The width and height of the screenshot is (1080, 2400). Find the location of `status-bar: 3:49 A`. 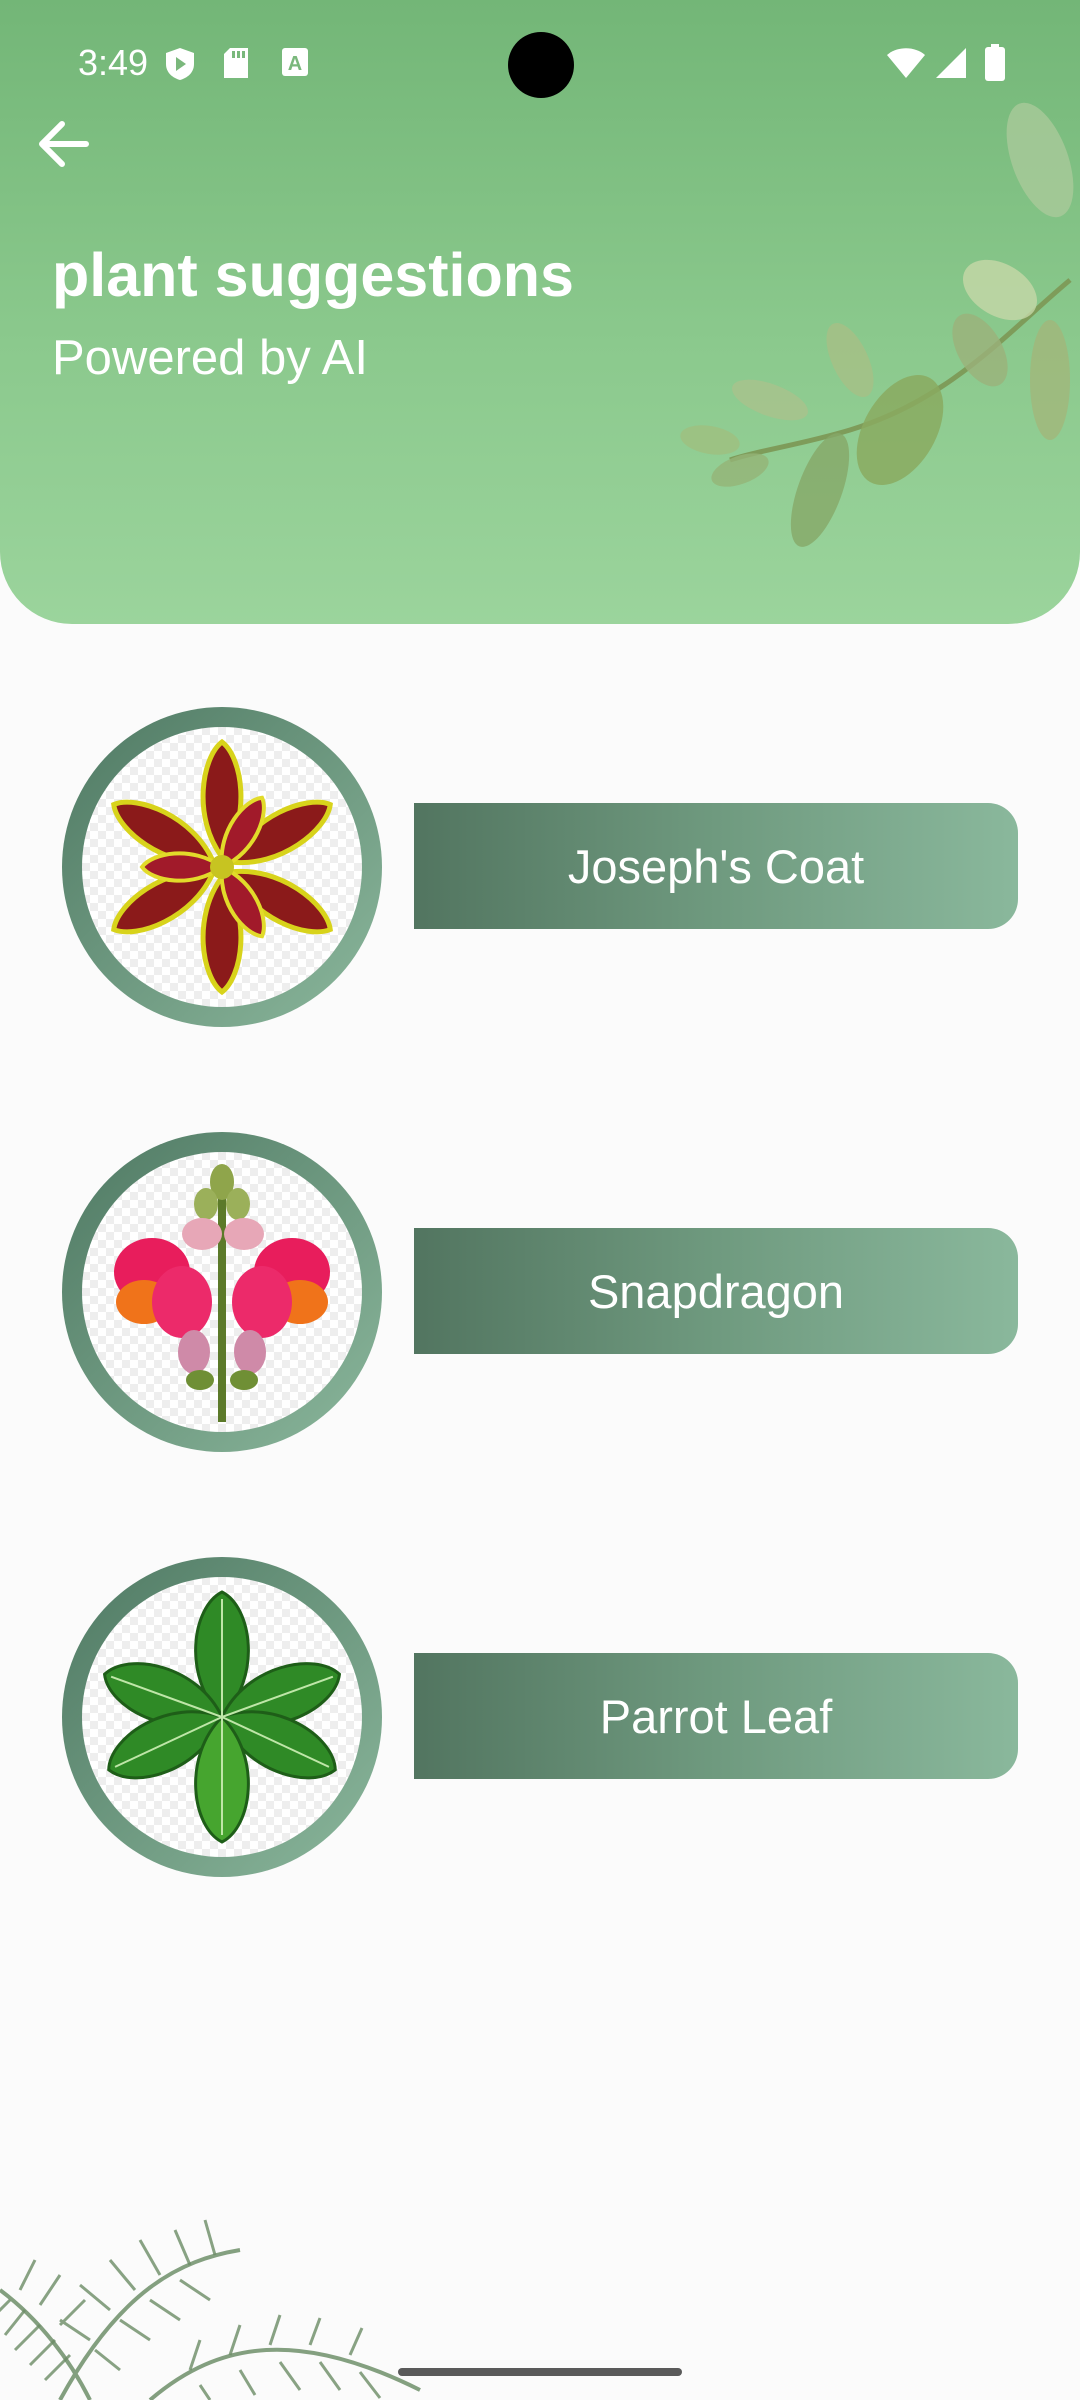

status-bar: 3:49 A is located at coordinates (540, 65).